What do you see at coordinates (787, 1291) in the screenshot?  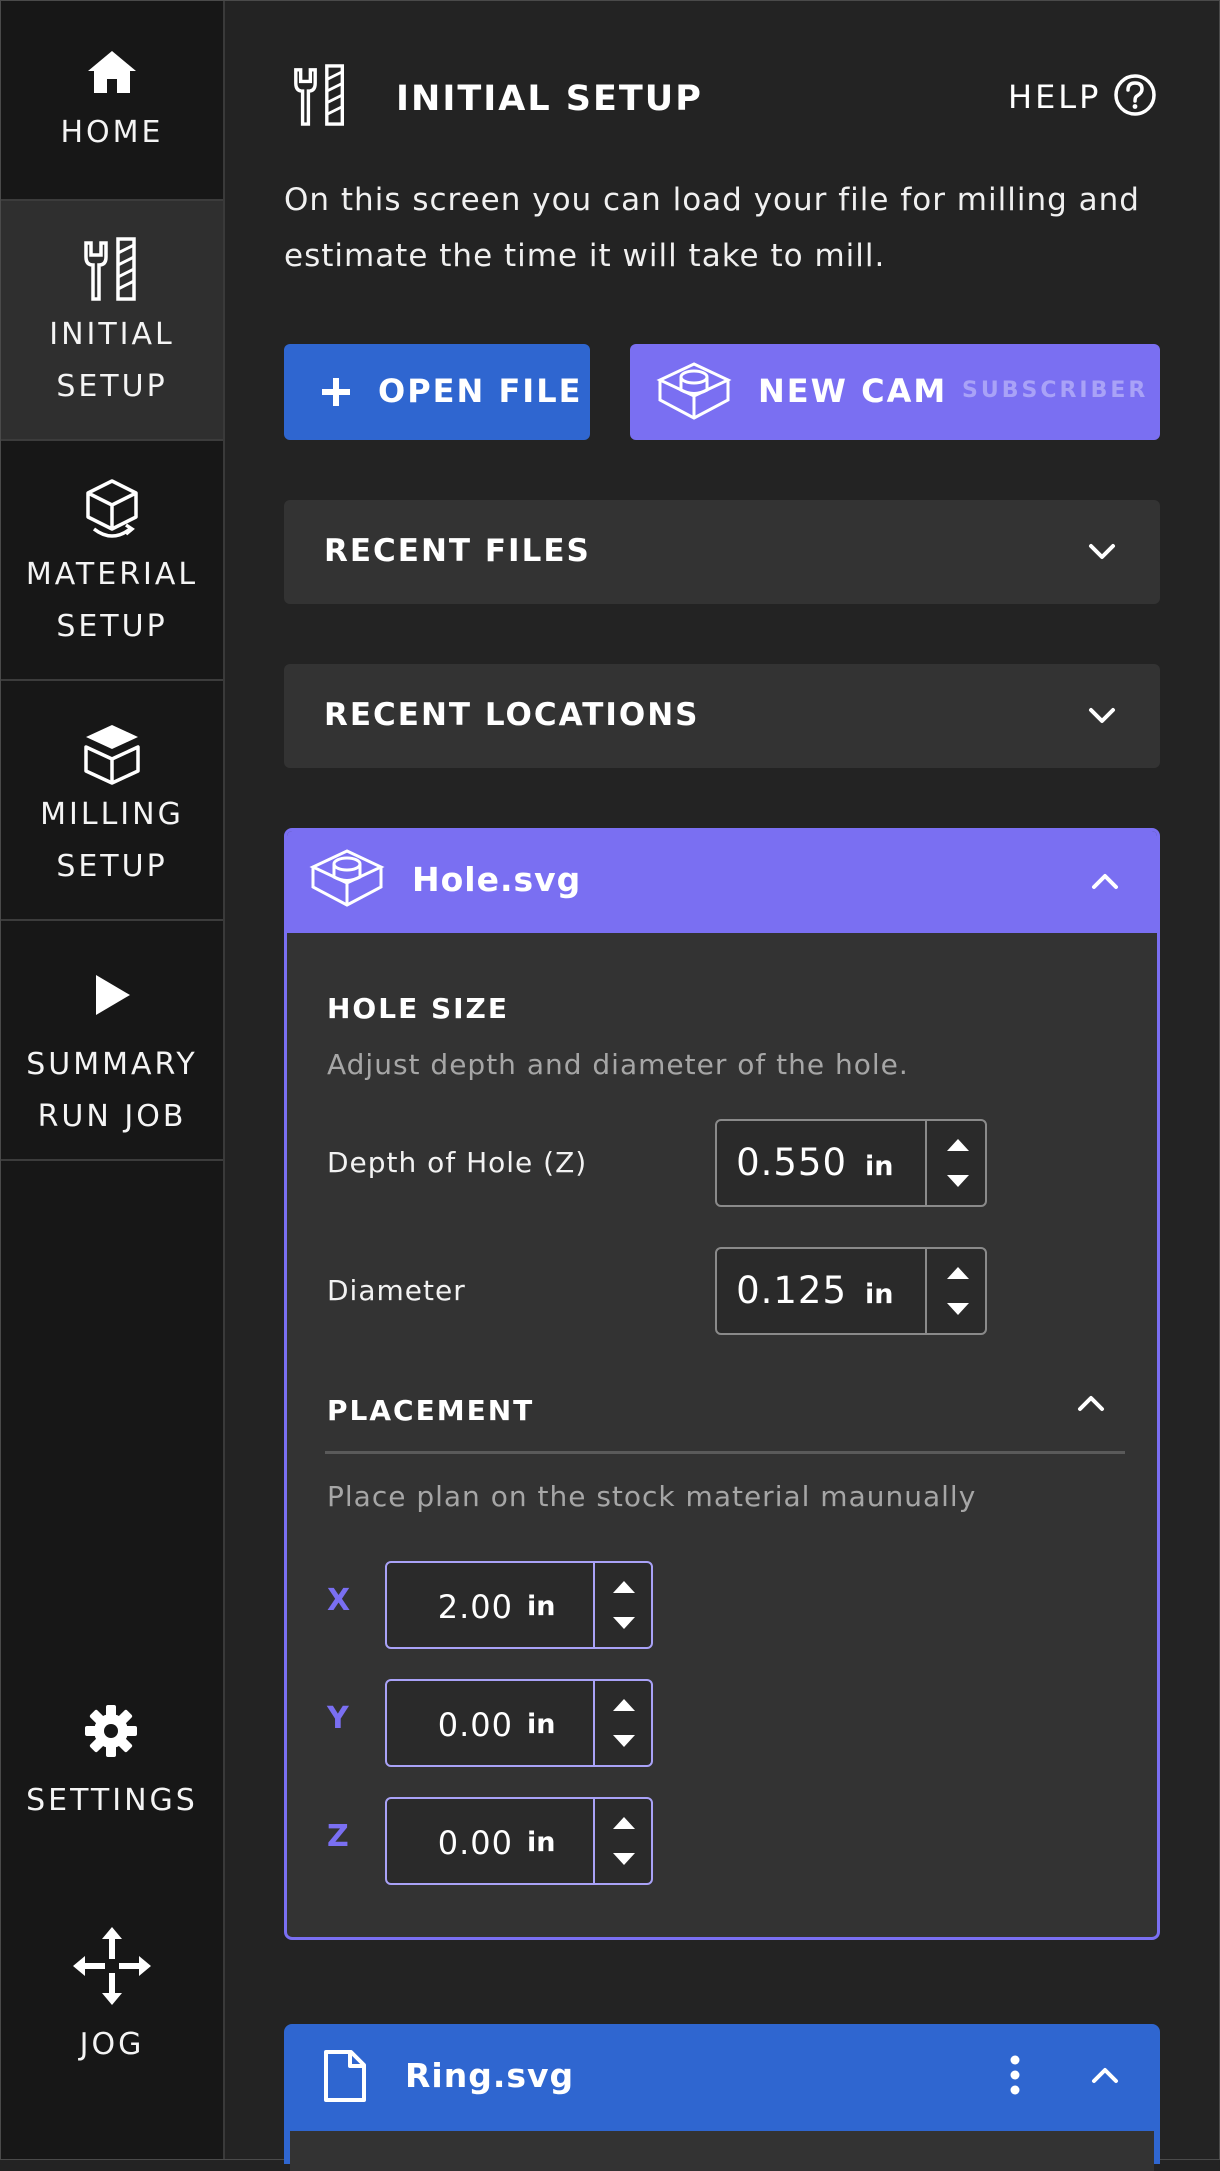 I see `diameter-value: 0.125` at bounding box center [787, 1291].